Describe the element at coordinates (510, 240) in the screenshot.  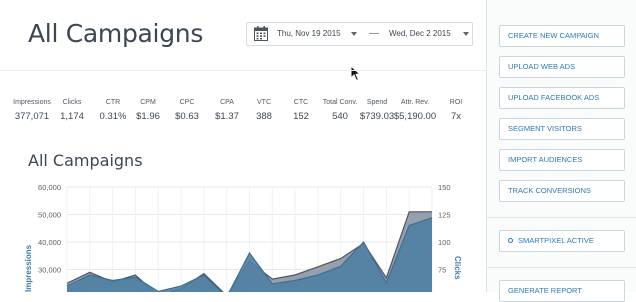
I see `status-dot-icon` at that location.